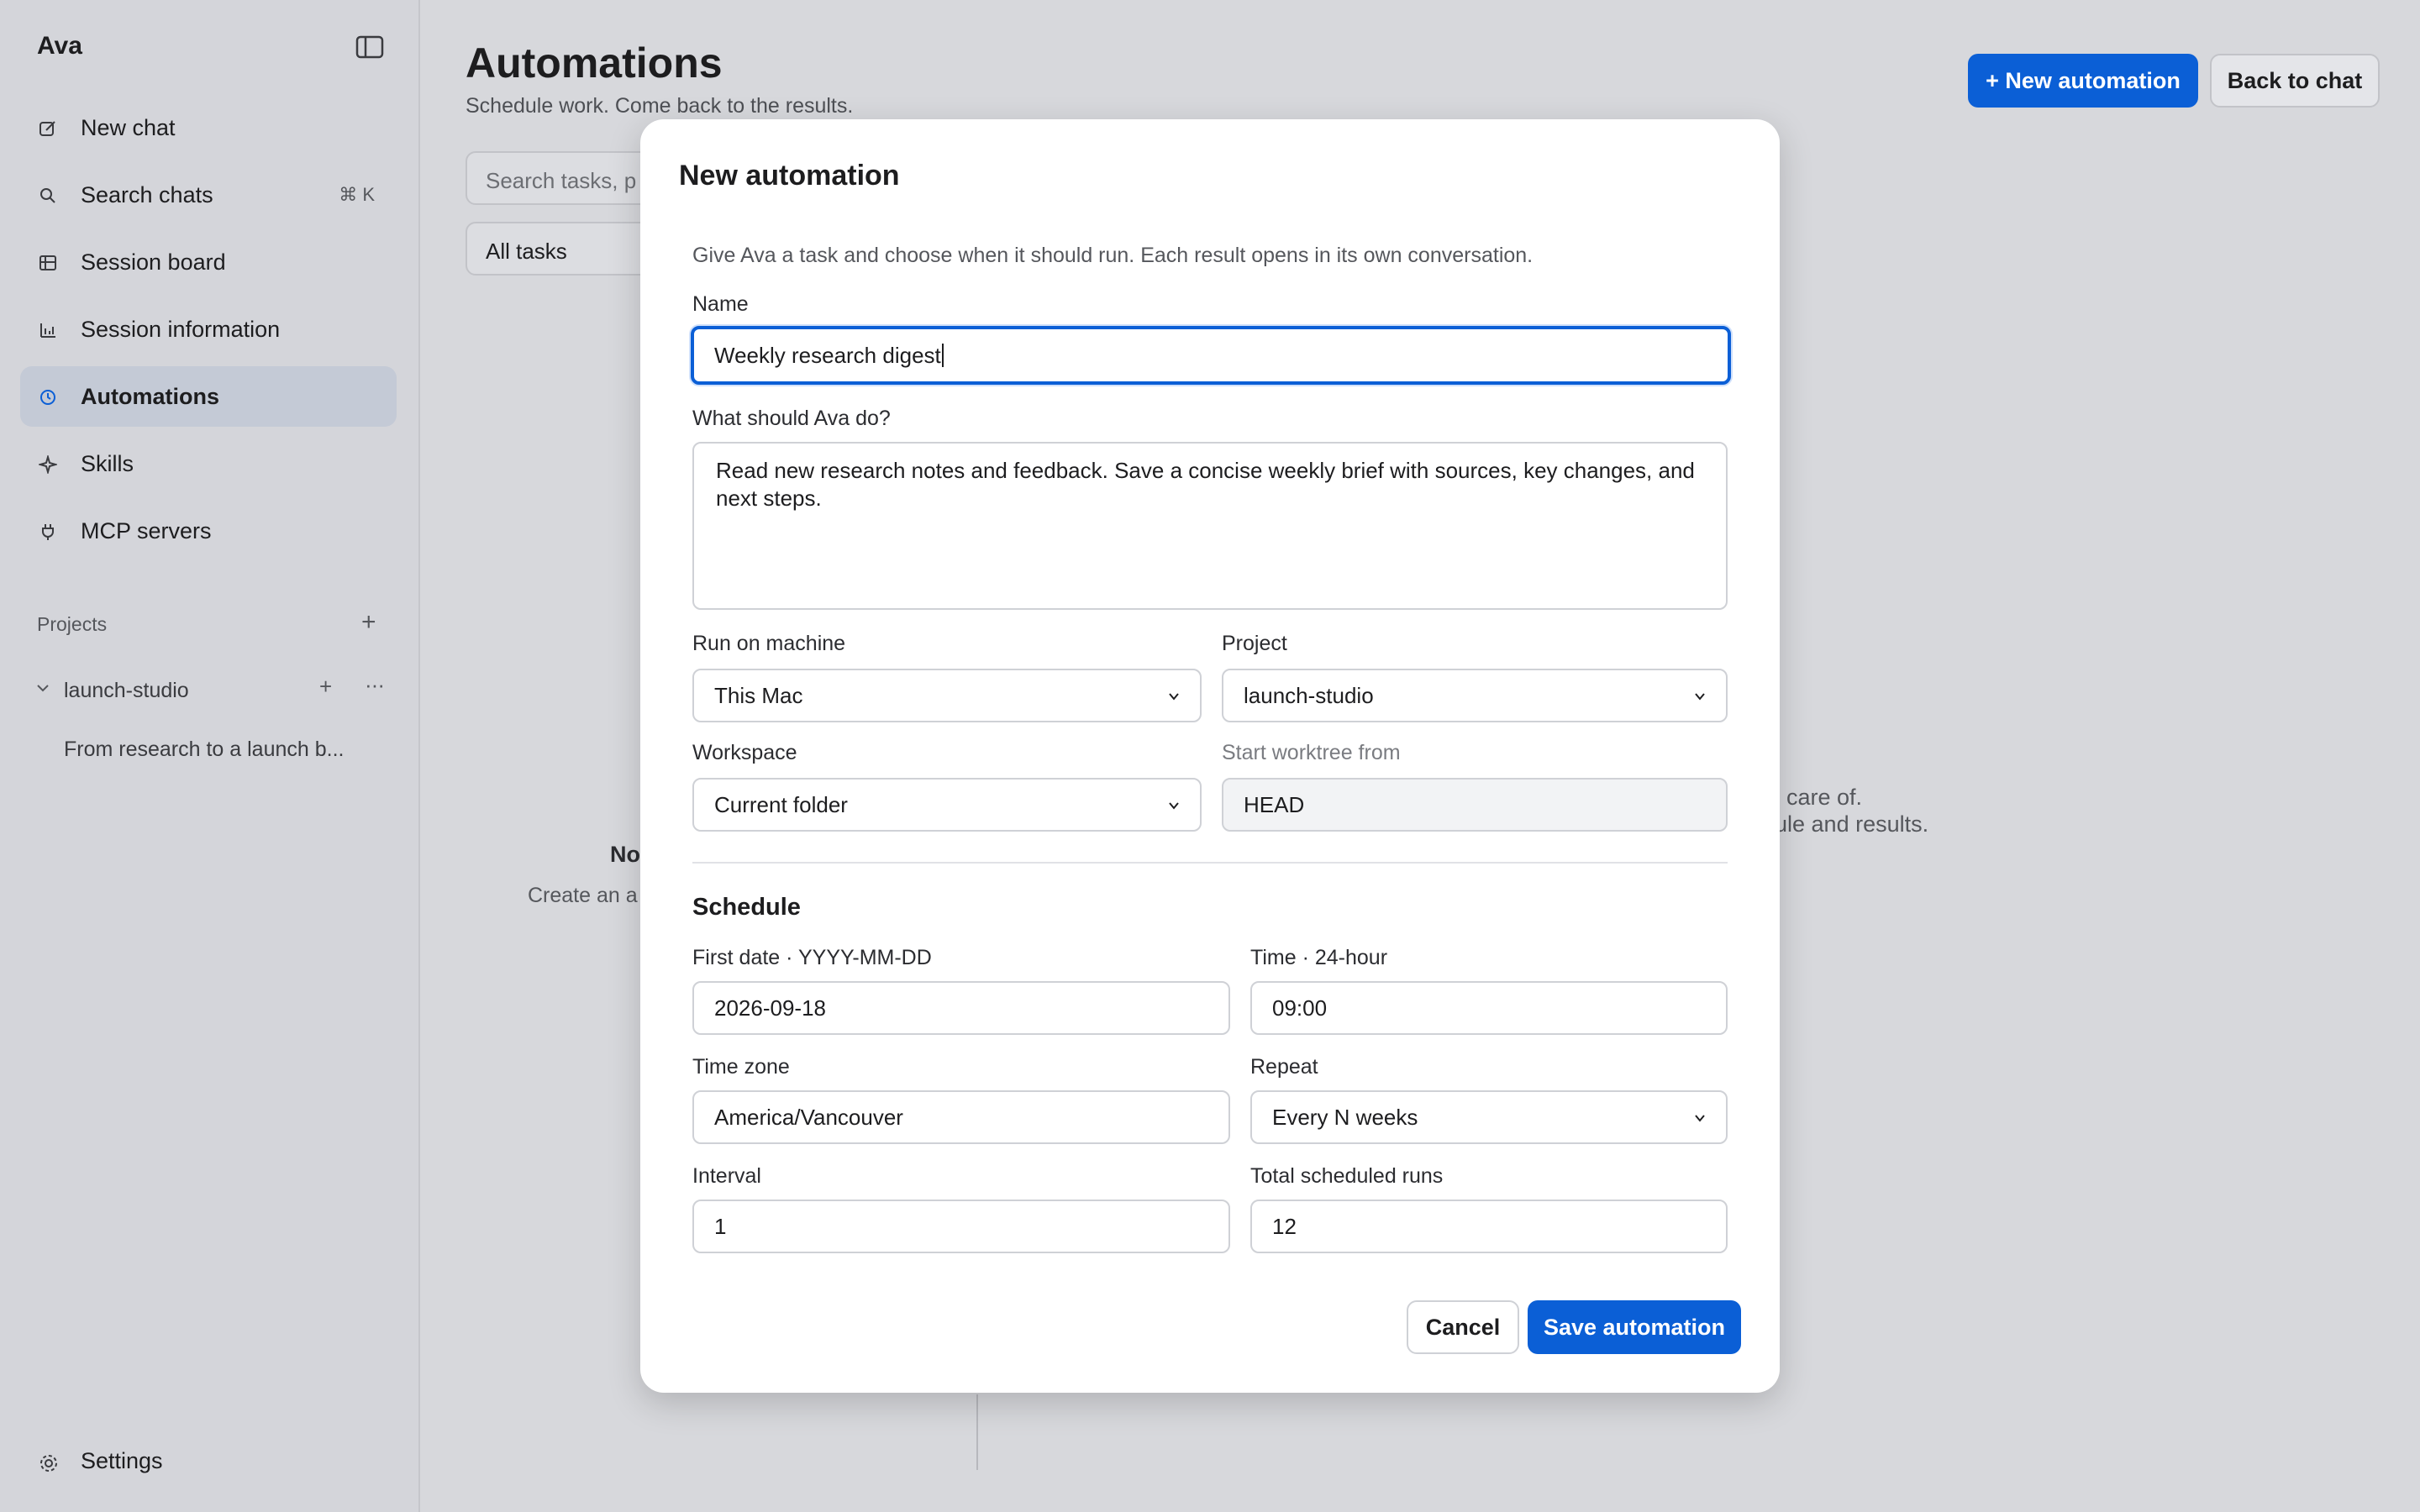 This screenshot has height=1512, width=2420. What do you see at coordinates (726, 1176) in the screenshot?
I see `interval-label: Interval` at bounding box center [726, 1176].